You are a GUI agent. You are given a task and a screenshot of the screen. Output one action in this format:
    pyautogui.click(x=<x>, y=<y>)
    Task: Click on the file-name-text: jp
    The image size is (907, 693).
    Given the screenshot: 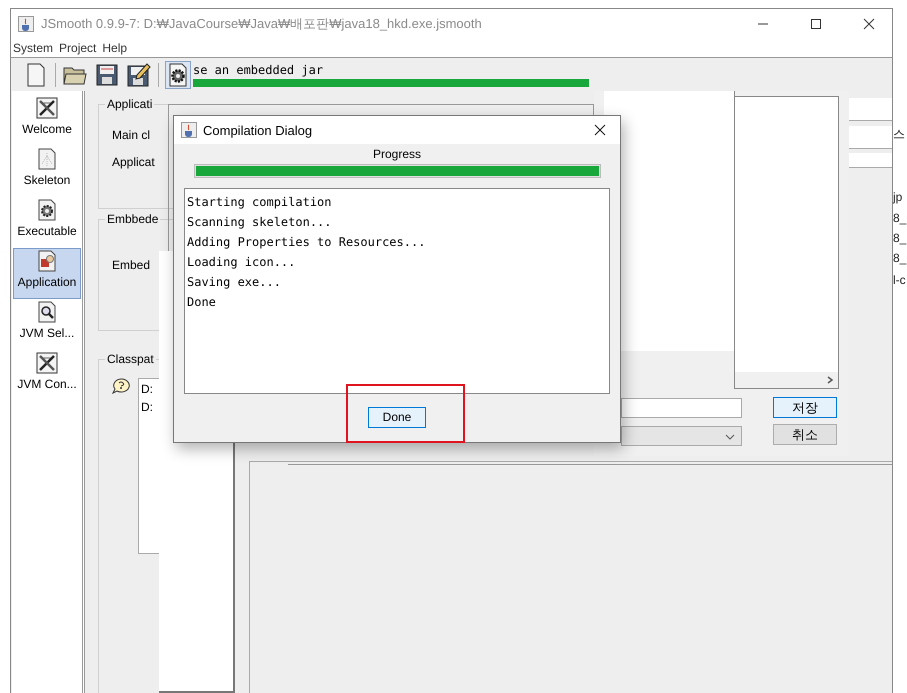 What is the action you would take?
    pyautogui.click(x=897, y=197)
    